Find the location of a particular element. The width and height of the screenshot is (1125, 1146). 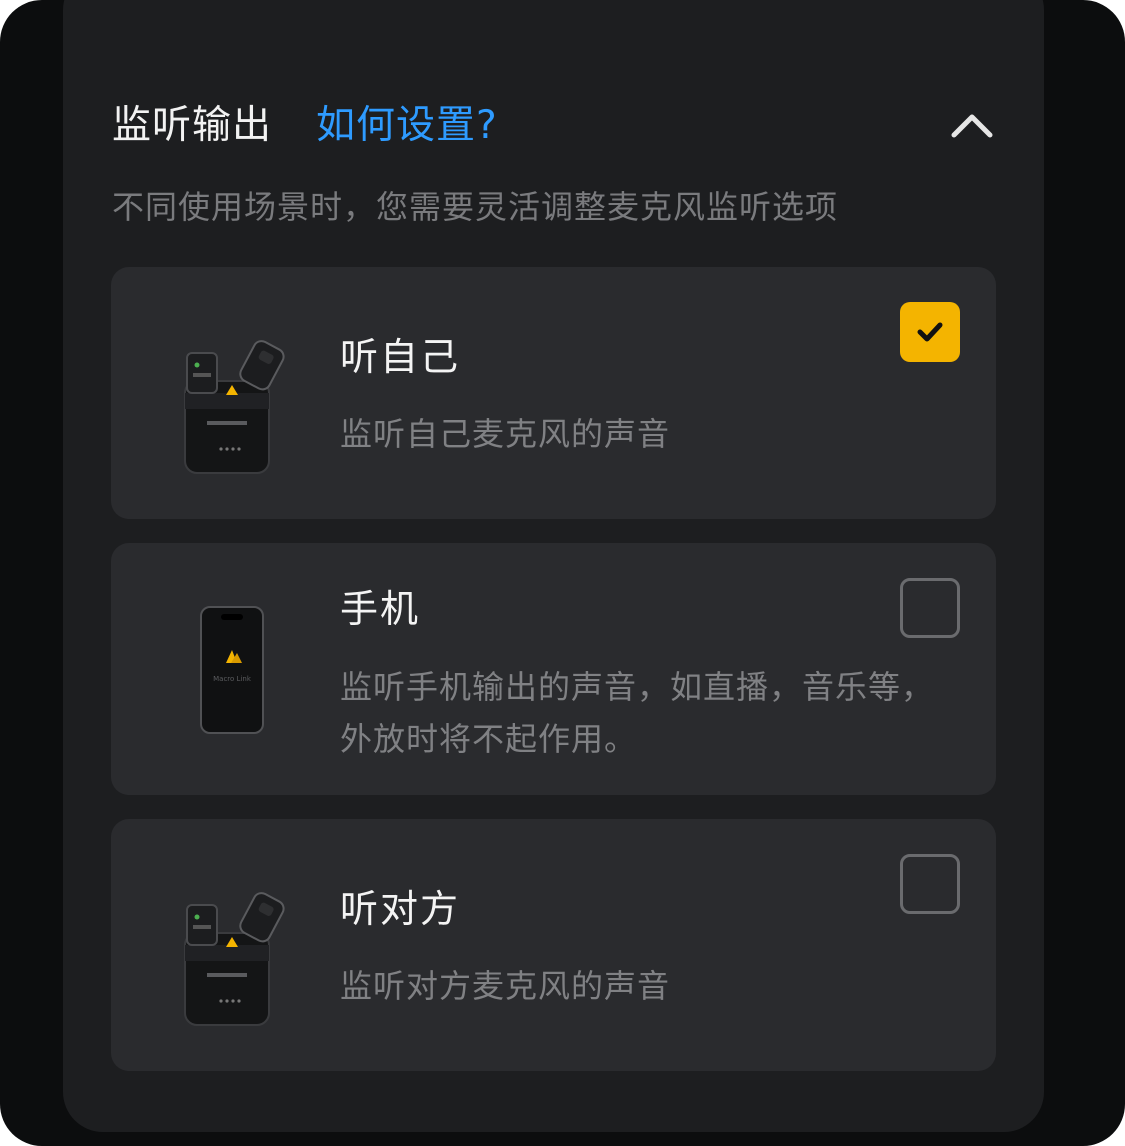

option-checkbox-checked is located at coordinates (930, 332).